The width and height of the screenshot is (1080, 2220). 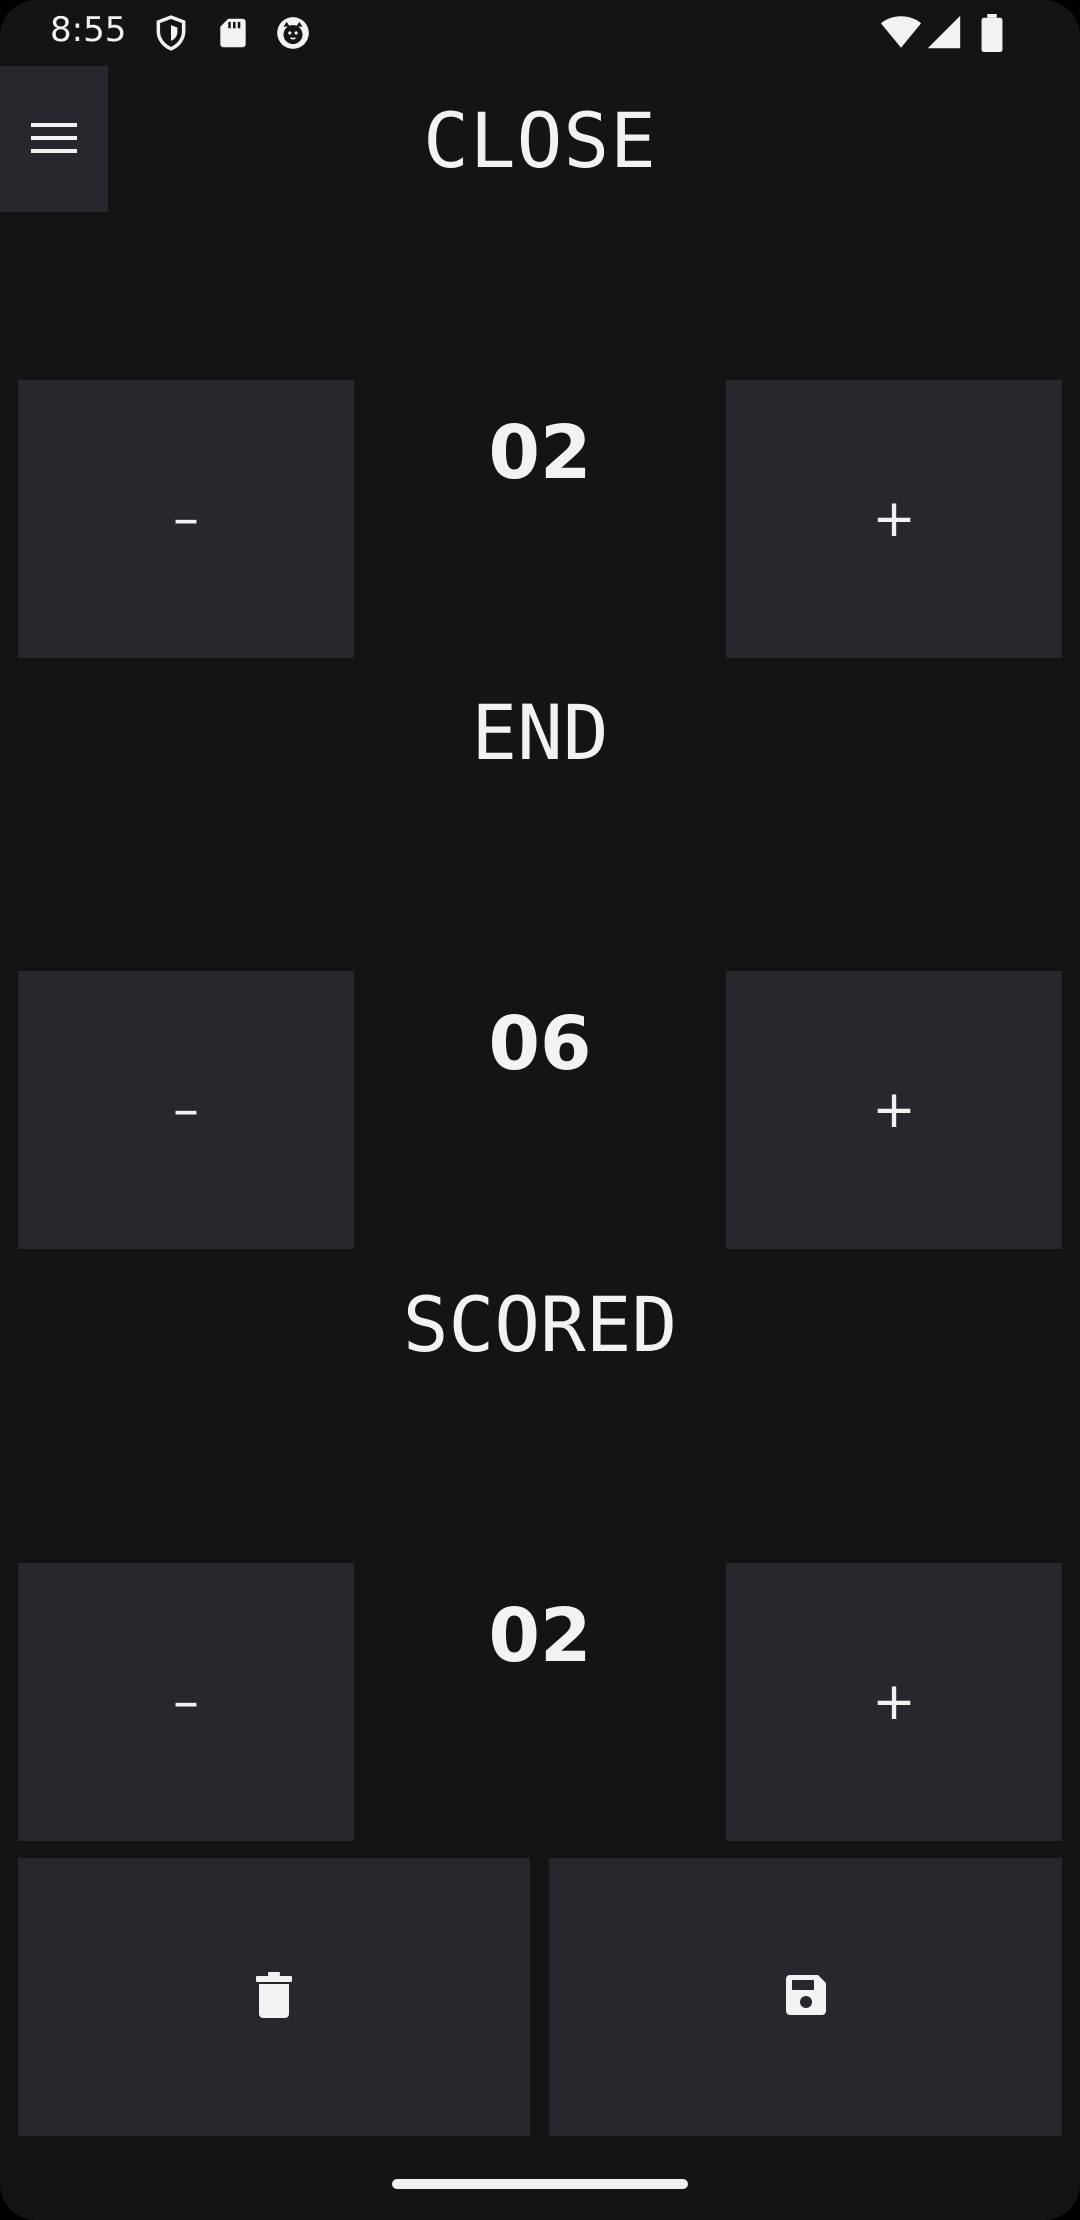 I want to click on page-title: CLOSE, so click(x=540, y=140).